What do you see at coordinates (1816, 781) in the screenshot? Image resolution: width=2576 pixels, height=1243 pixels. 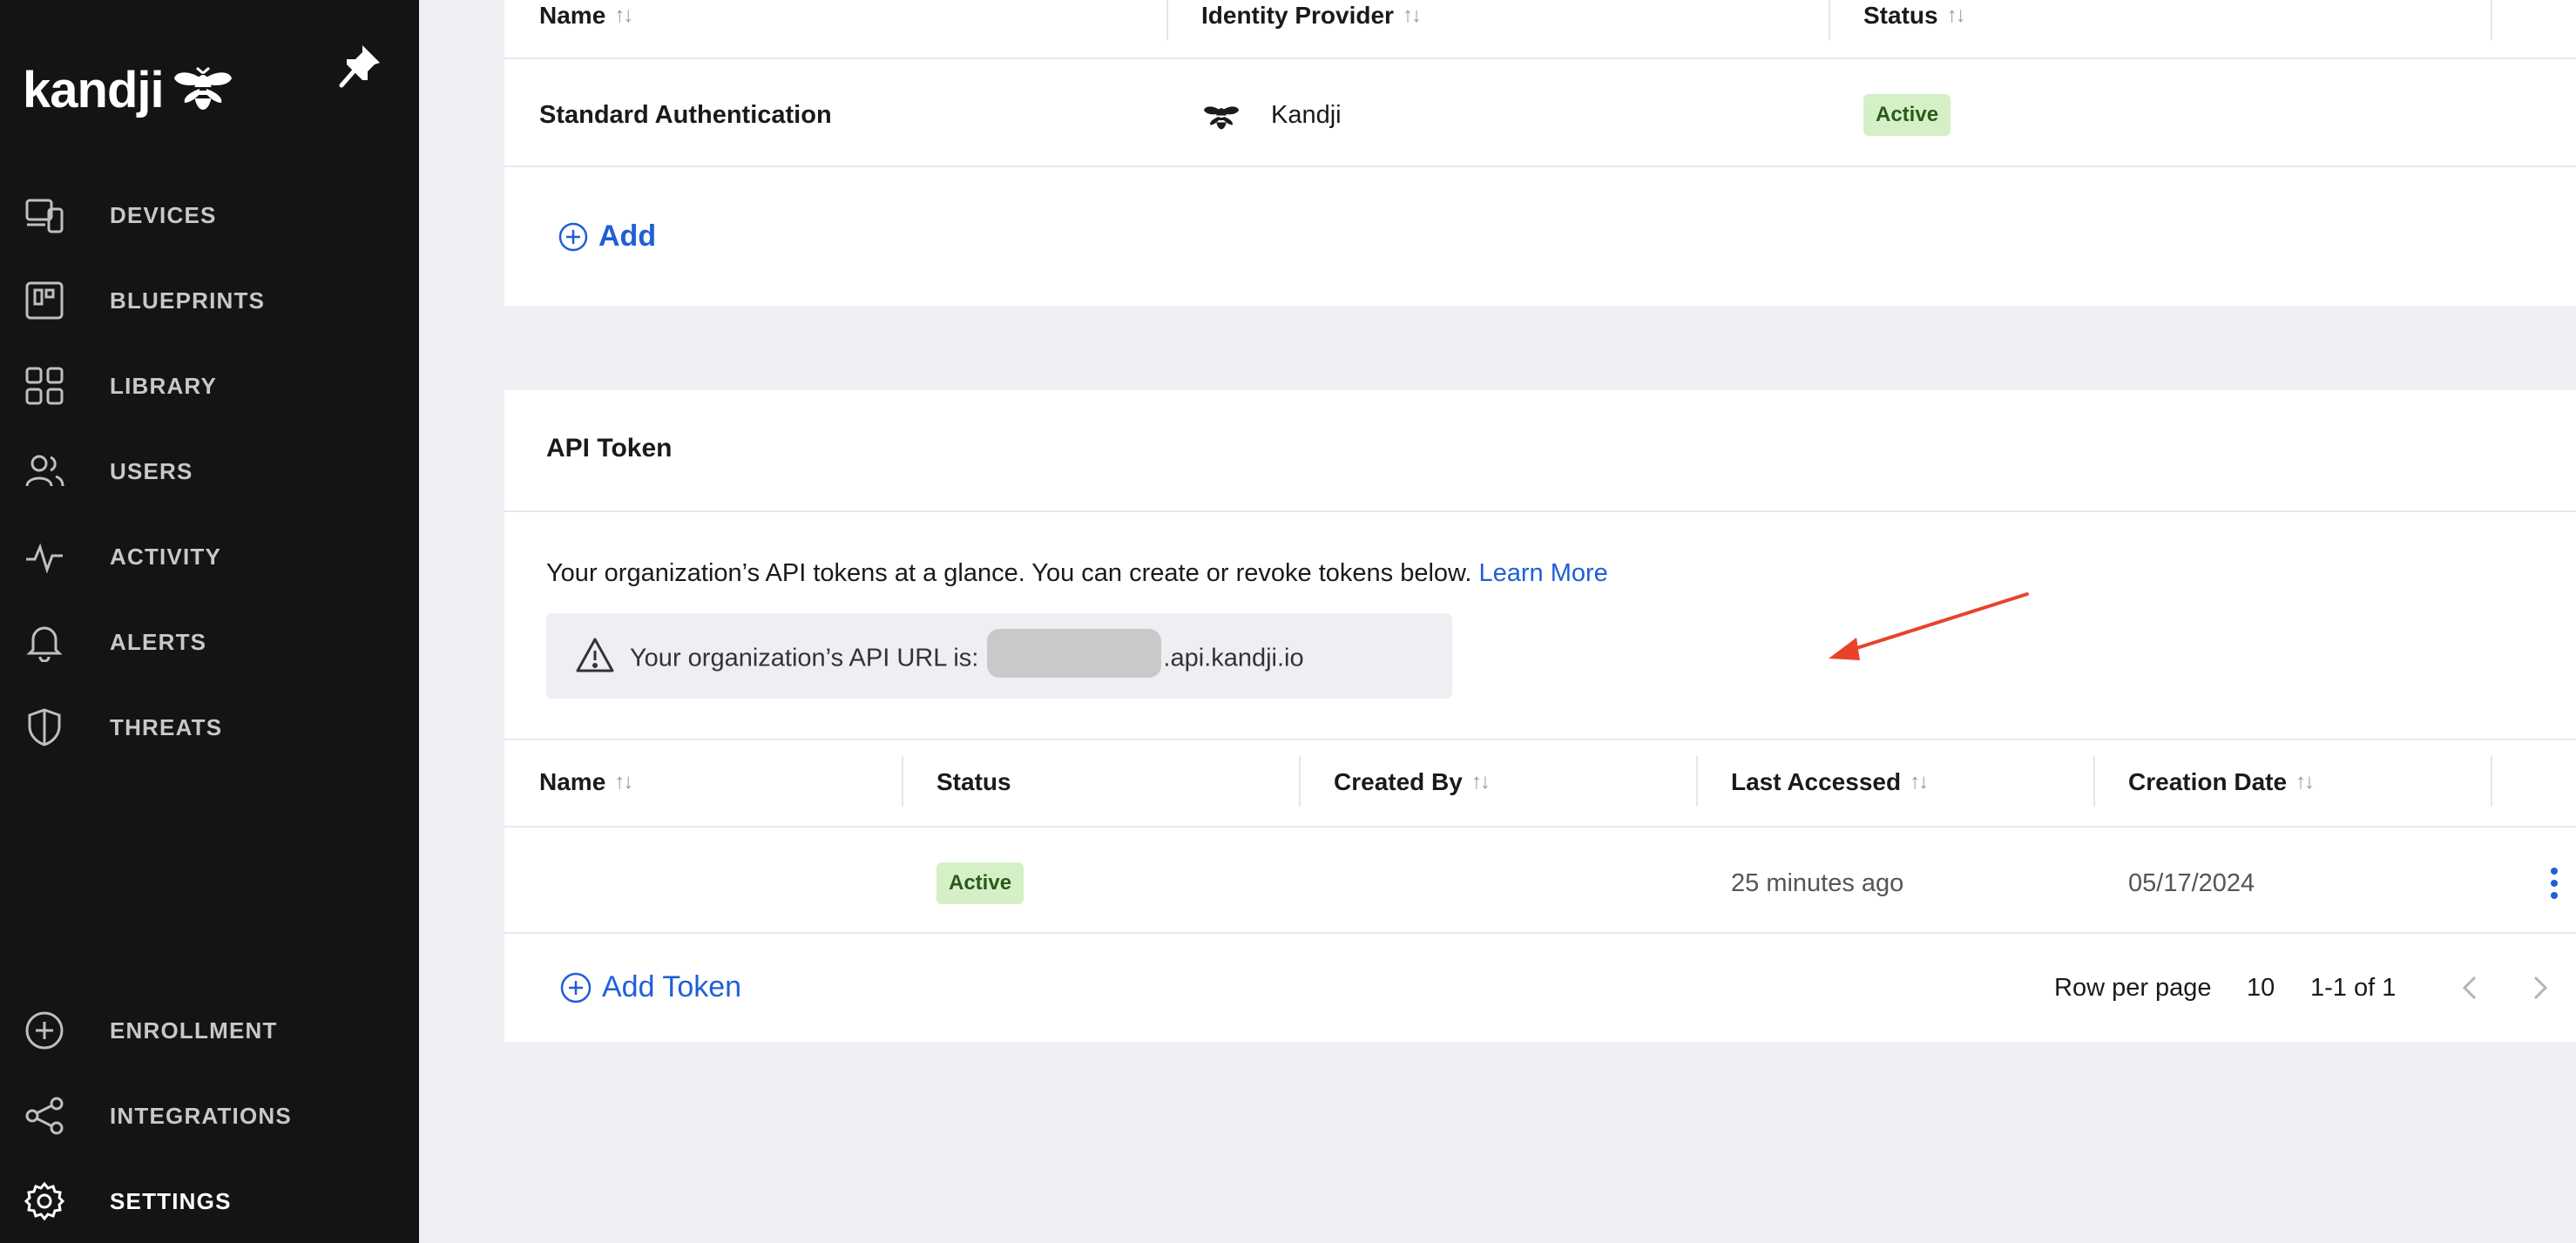 I see `column-header-label: Last Accessed` at bounding box center [1816, 781].